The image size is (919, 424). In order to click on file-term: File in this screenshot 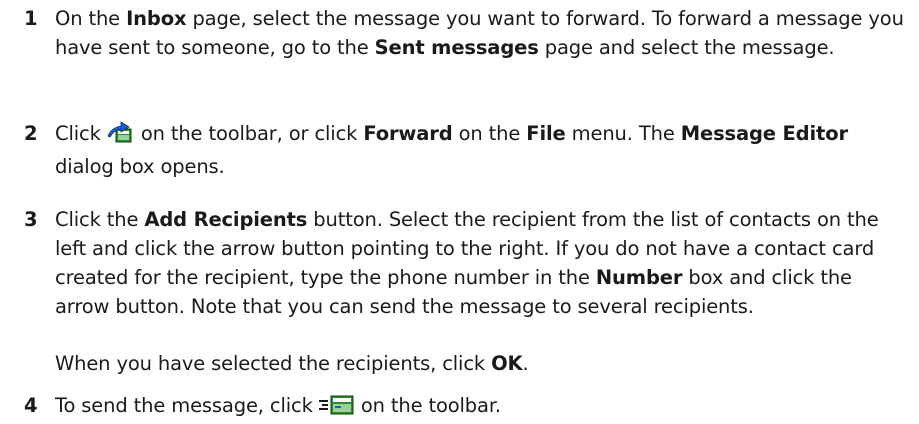, I will do `click(546, 133)`.